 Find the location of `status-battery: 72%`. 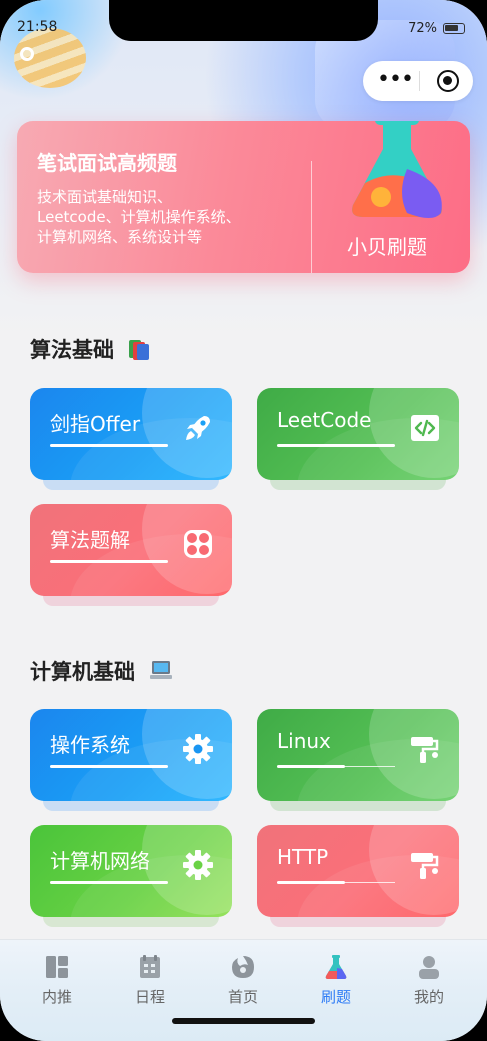

status-battery: 72% is located at coordinates (436, 28).